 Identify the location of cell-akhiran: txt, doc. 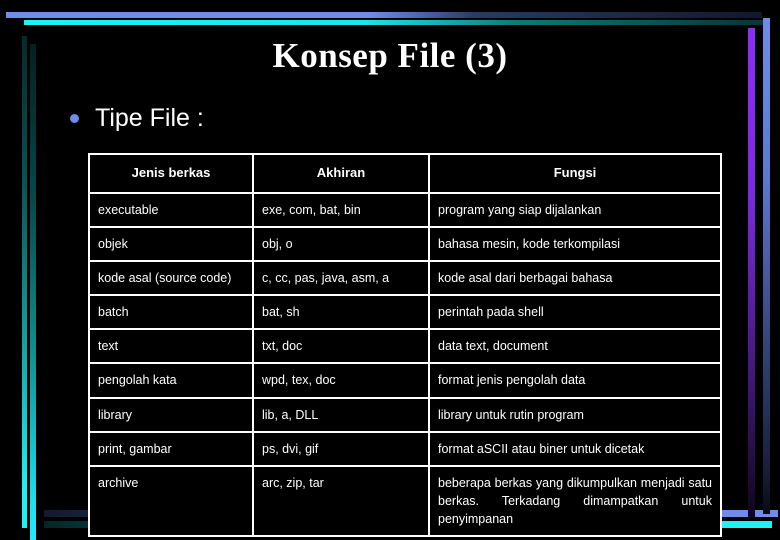
(341, 346).